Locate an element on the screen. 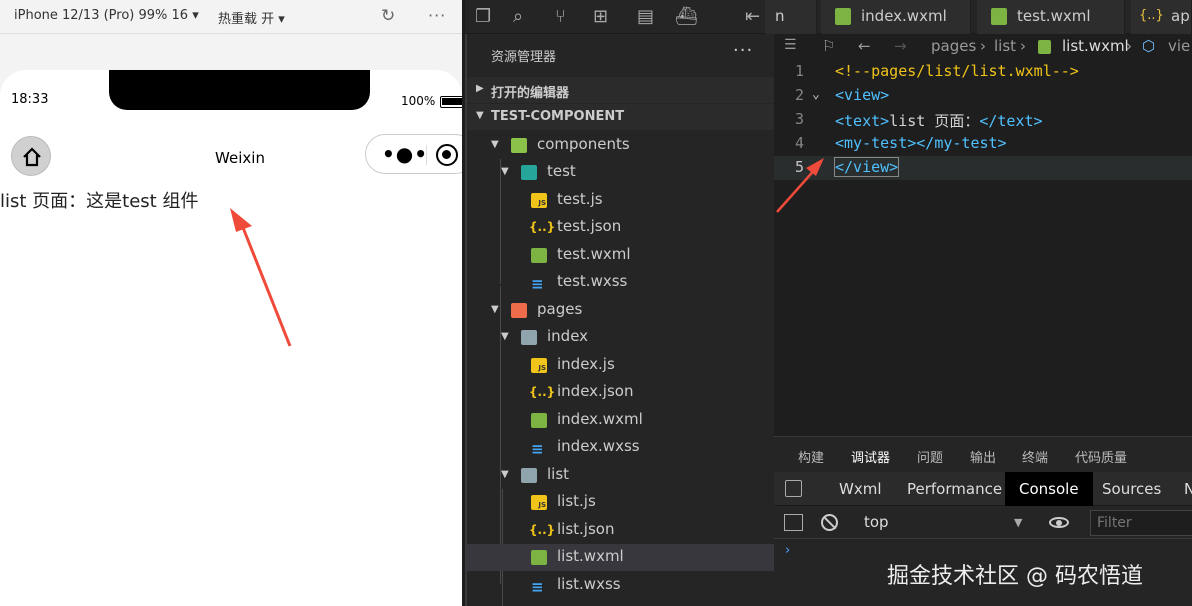 This screenshot has height=606, width=1192. tree-label: list.wxml is located at coordinates (590, 556).